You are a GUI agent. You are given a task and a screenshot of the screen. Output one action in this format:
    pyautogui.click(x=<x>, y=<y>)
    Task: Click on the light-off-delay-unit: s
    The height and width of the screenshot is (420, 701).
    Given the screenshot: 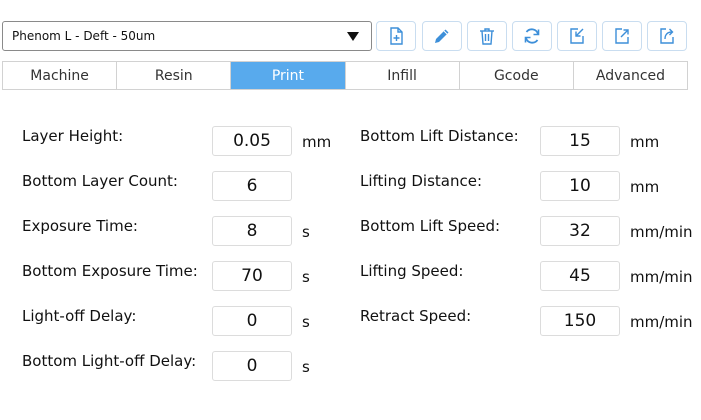 What is the action you would take?
    pyautogui.click(x=306, y=322)
    